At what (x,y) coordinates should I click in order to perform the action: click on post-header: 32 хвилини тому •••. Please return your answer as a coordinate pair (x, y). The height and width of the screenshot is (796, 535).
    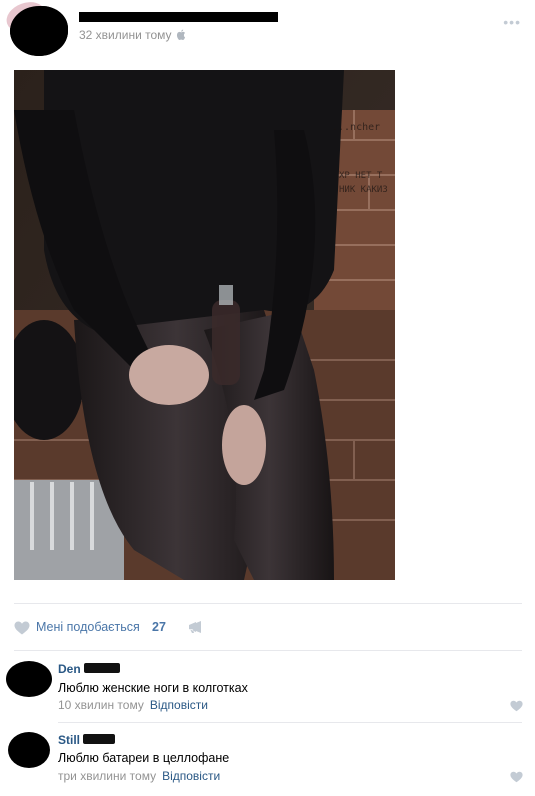
    Looking at the image, I should click on (267, 30).